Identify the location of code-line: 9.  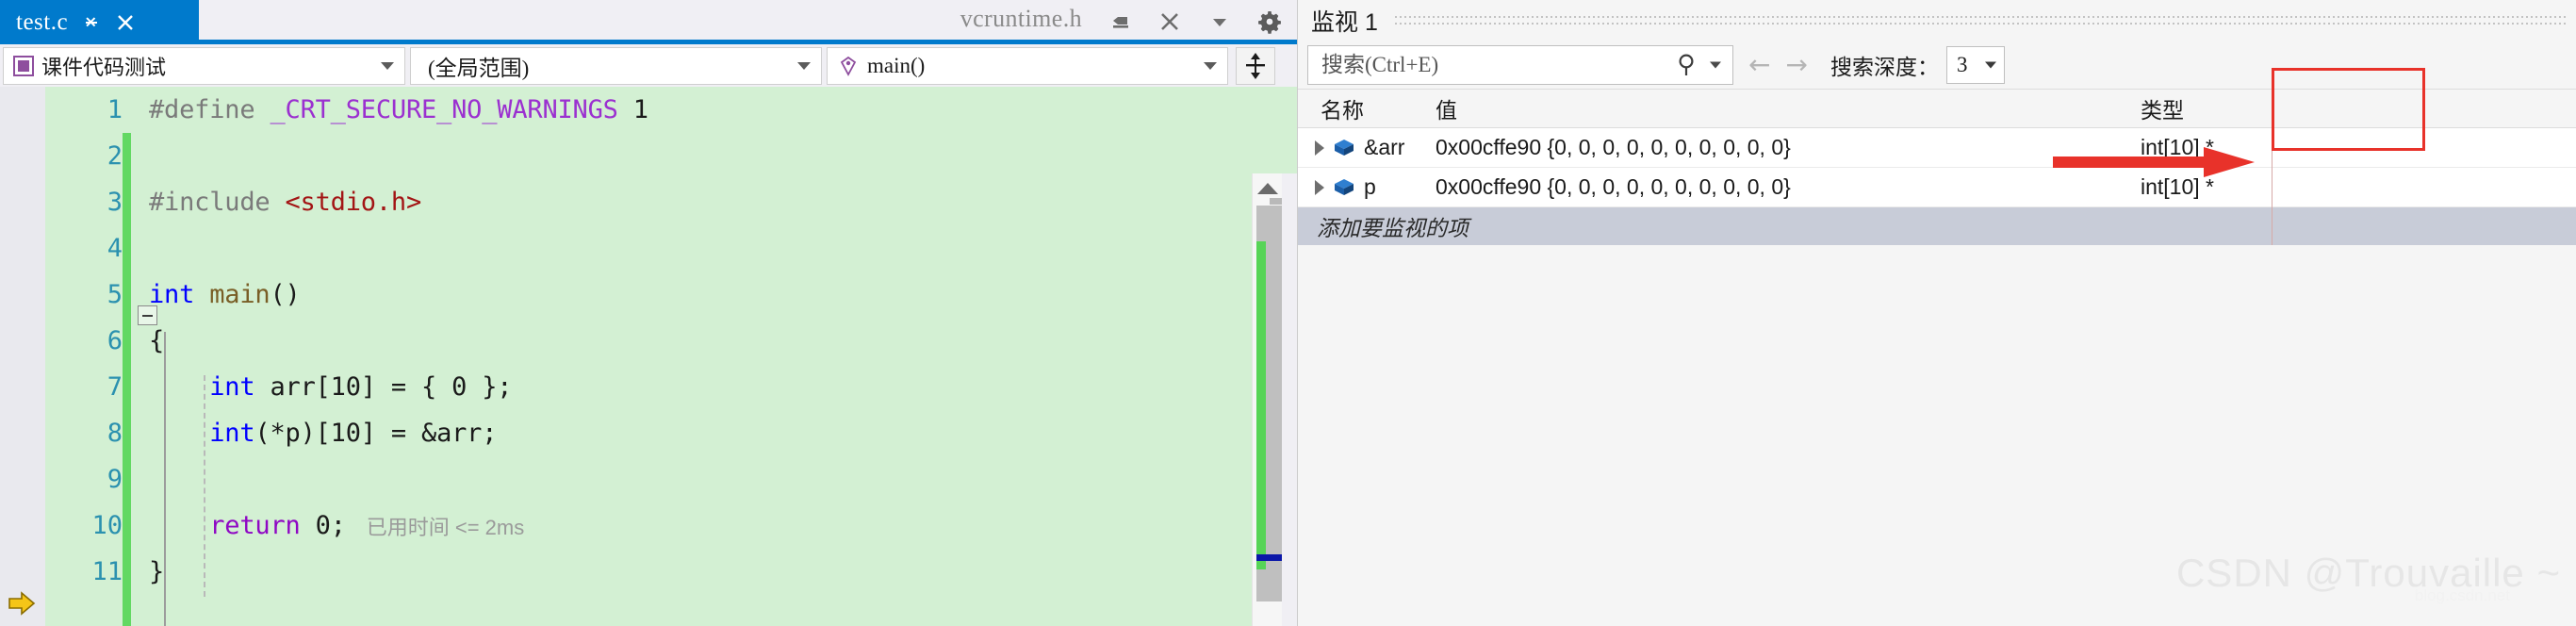
(648, 479).